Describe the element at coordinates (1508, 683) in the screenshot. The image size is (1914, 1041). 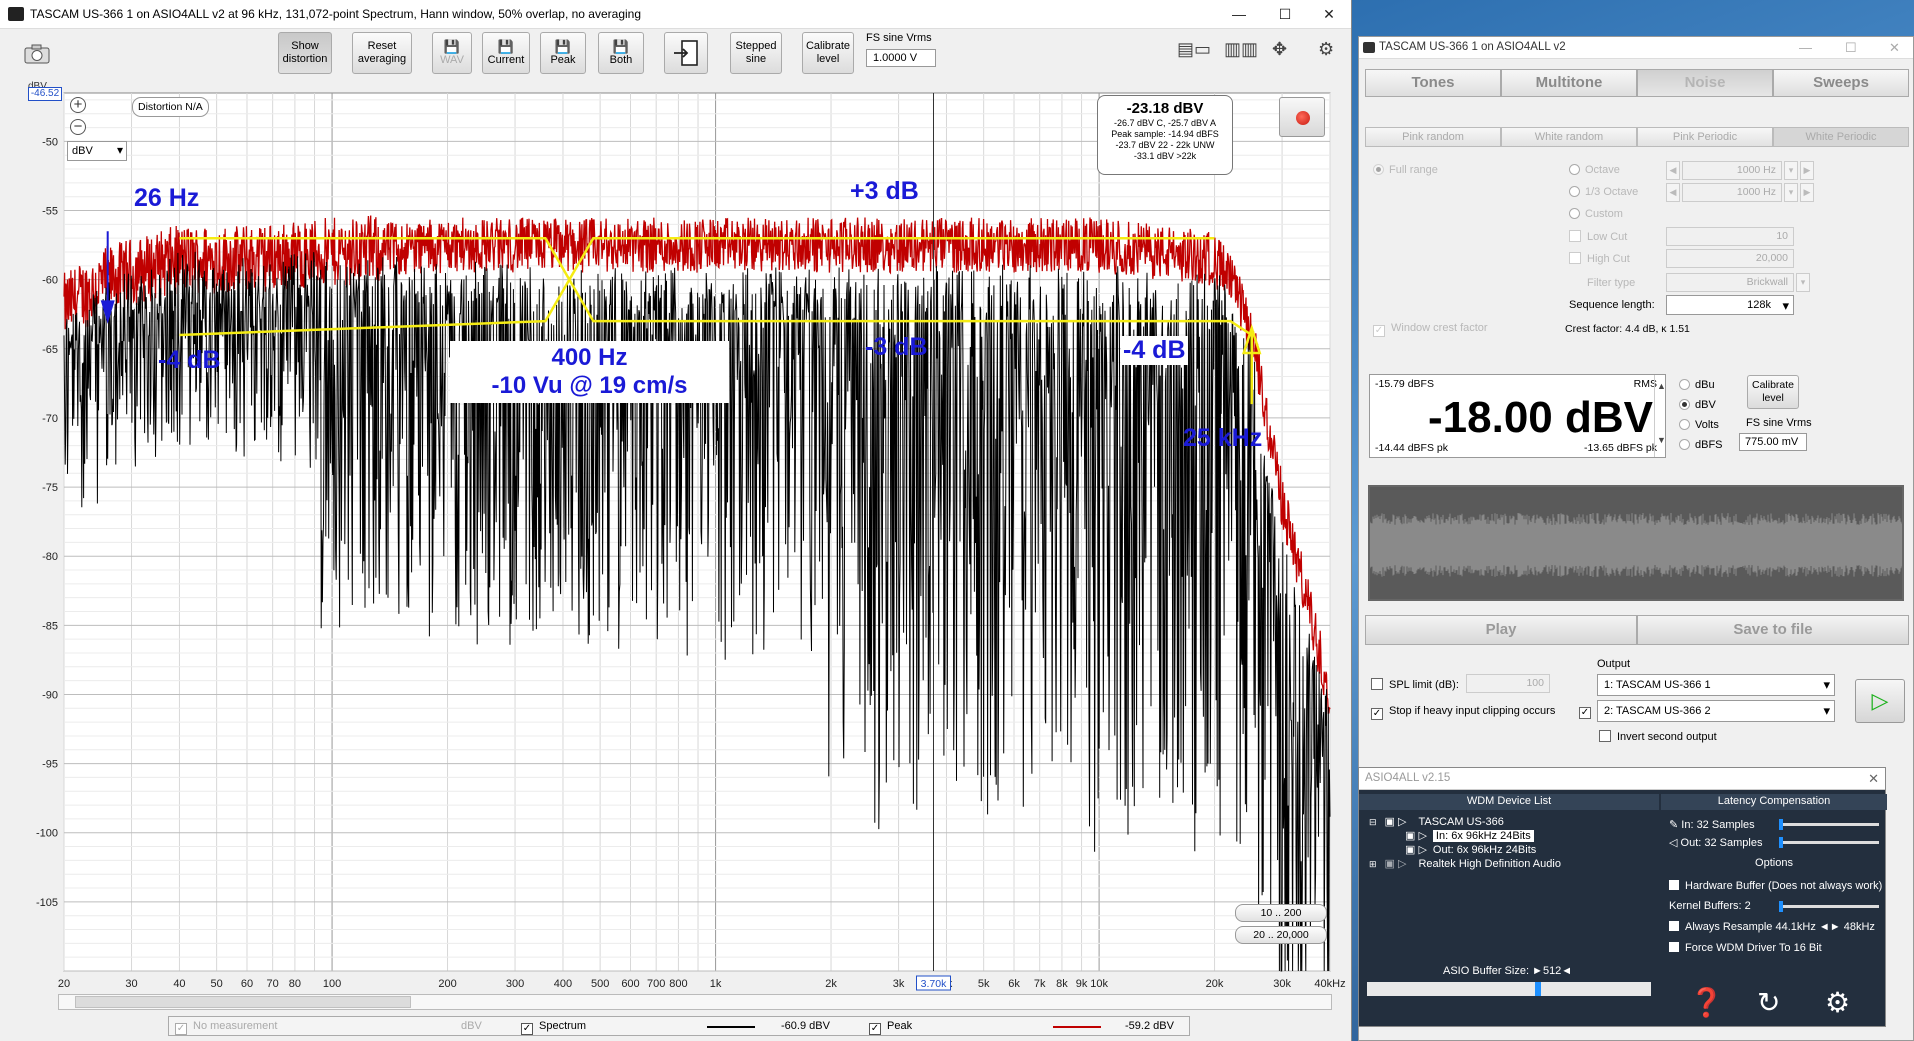
I see `spl-limit-field: 100` at that location.